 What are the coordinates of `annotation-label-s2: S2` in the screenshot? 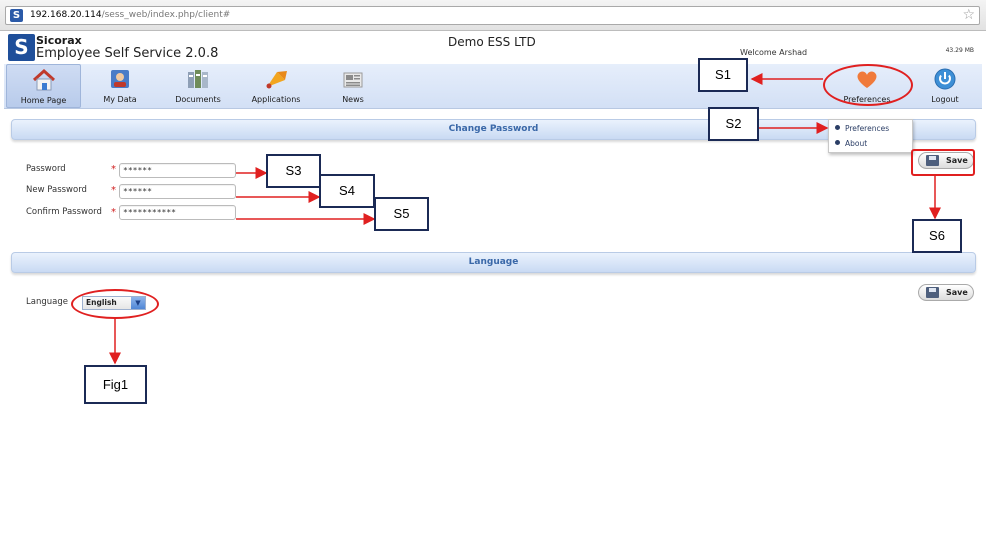 It's located at (733, 124).